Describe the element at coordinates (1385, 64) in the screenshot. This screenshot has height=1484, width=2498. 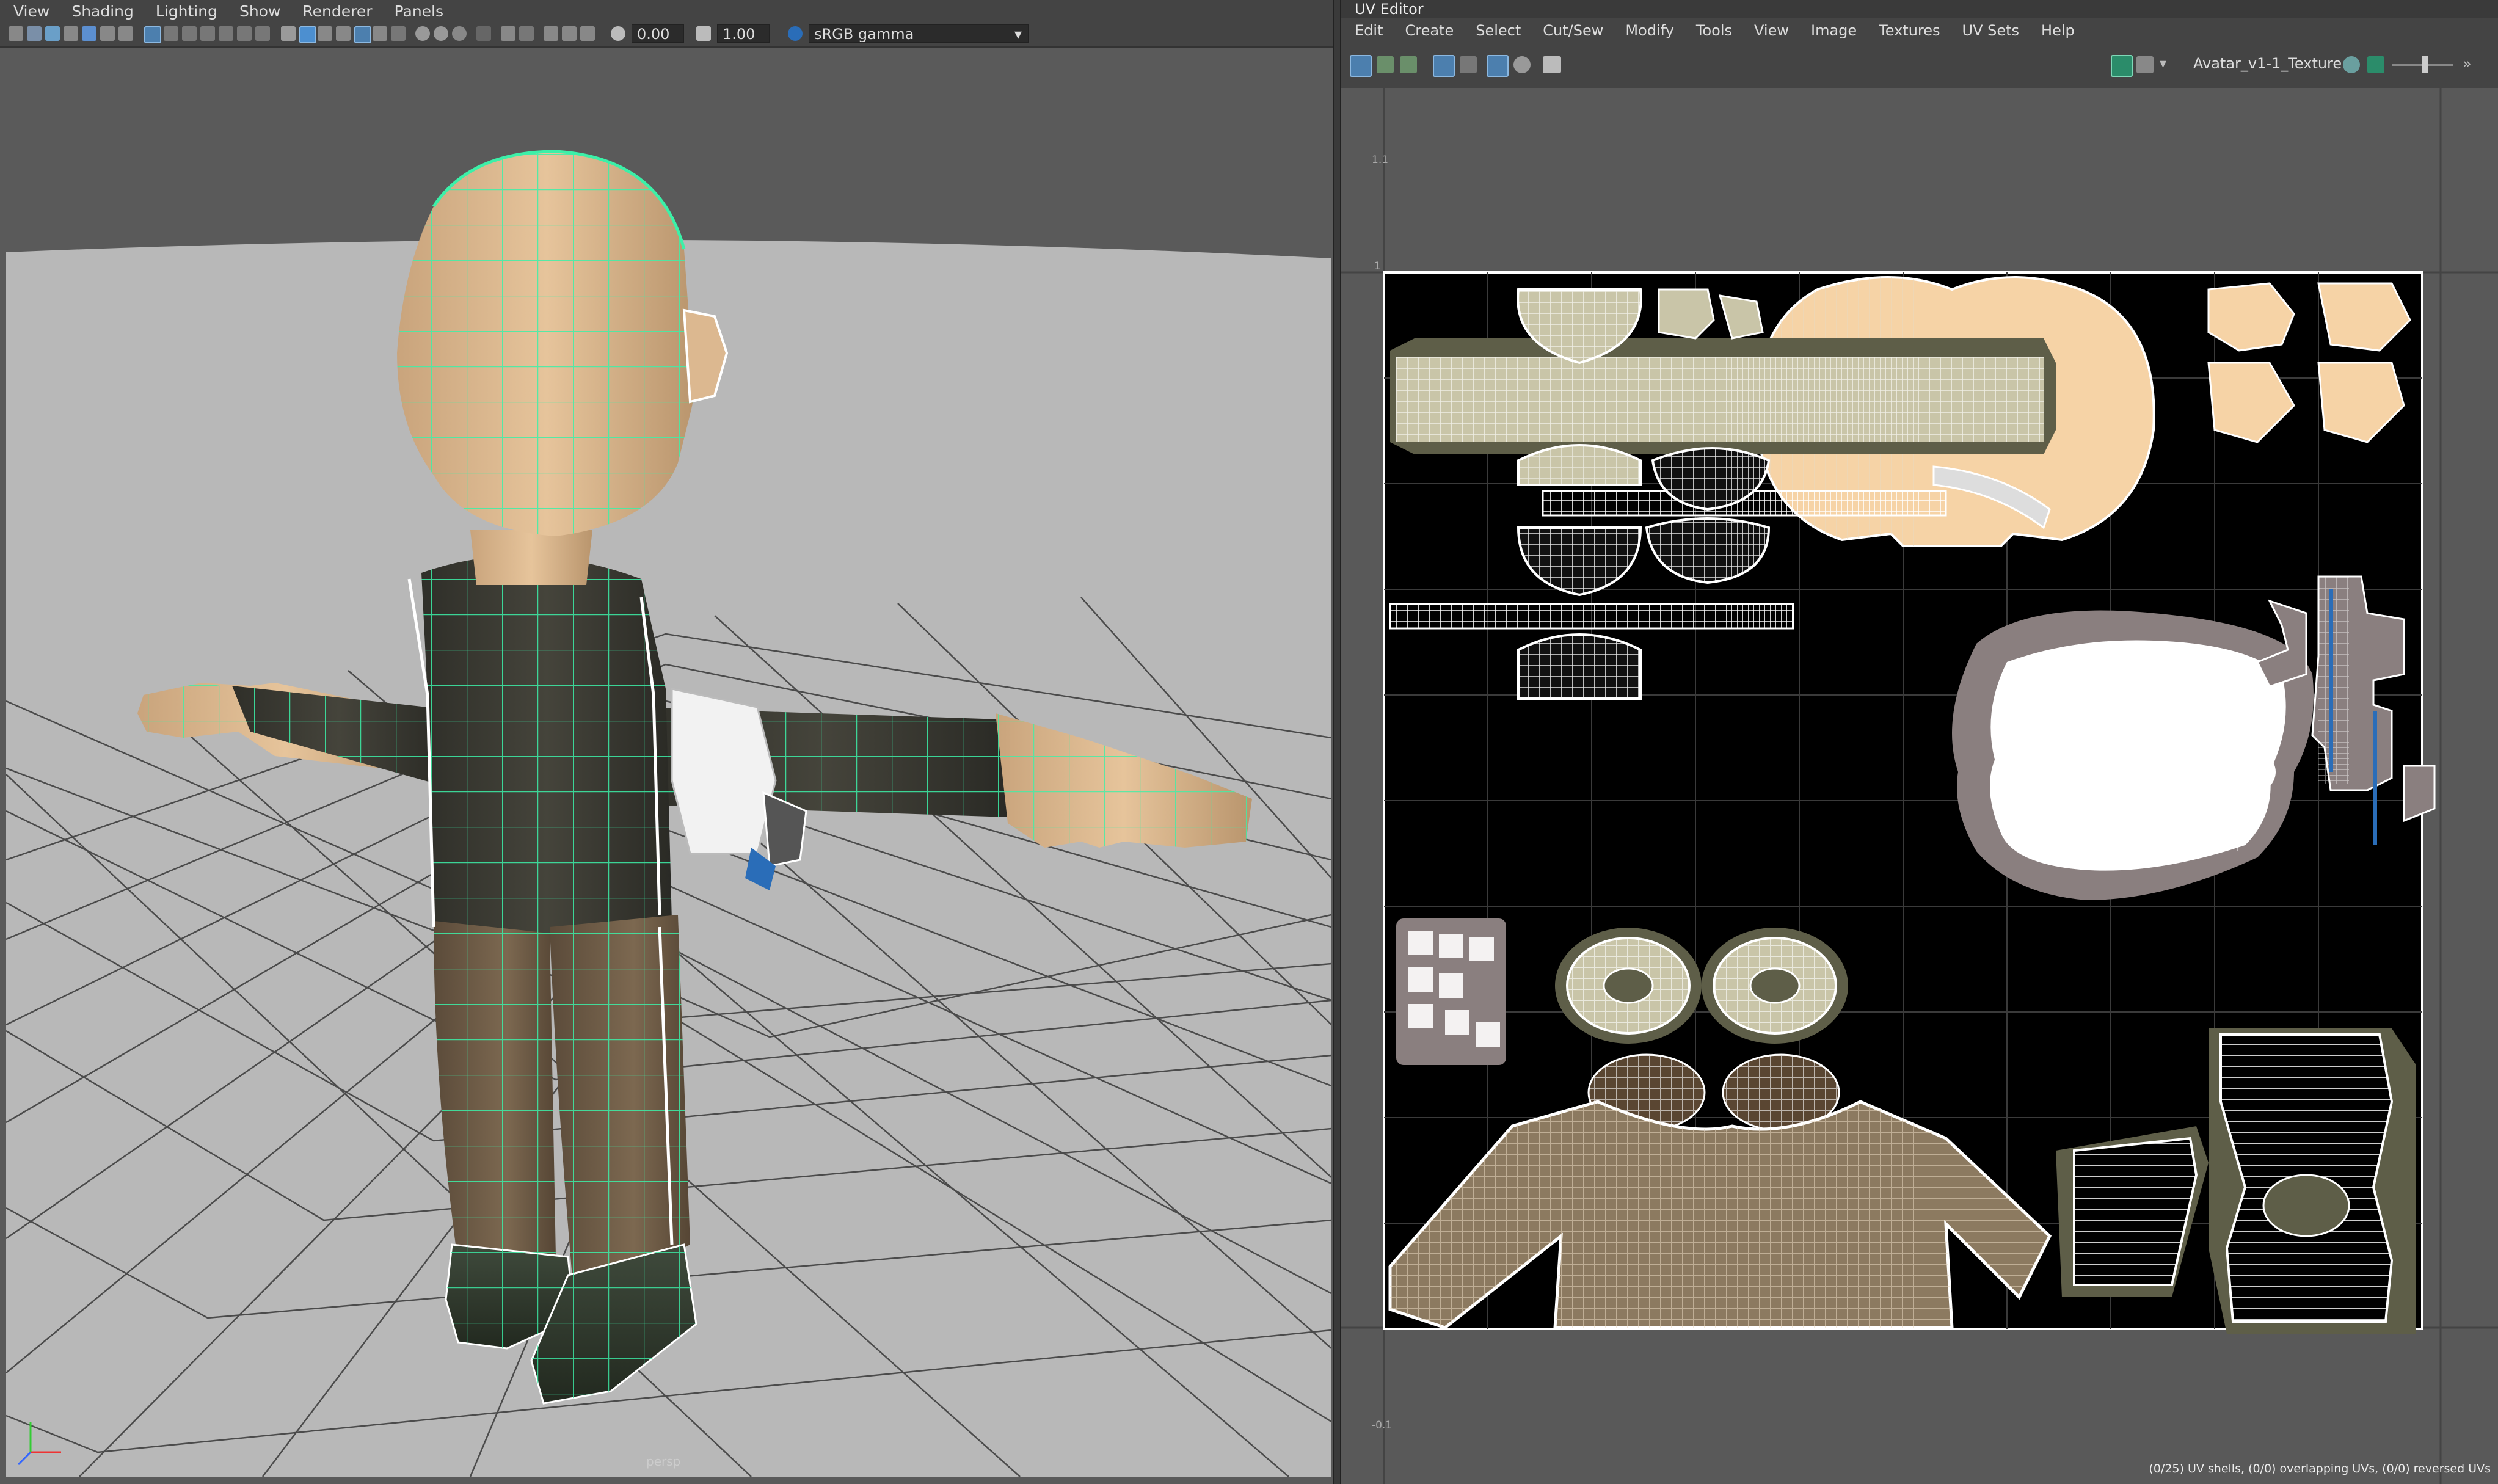
I see `shaded-uv-icon` at that location.